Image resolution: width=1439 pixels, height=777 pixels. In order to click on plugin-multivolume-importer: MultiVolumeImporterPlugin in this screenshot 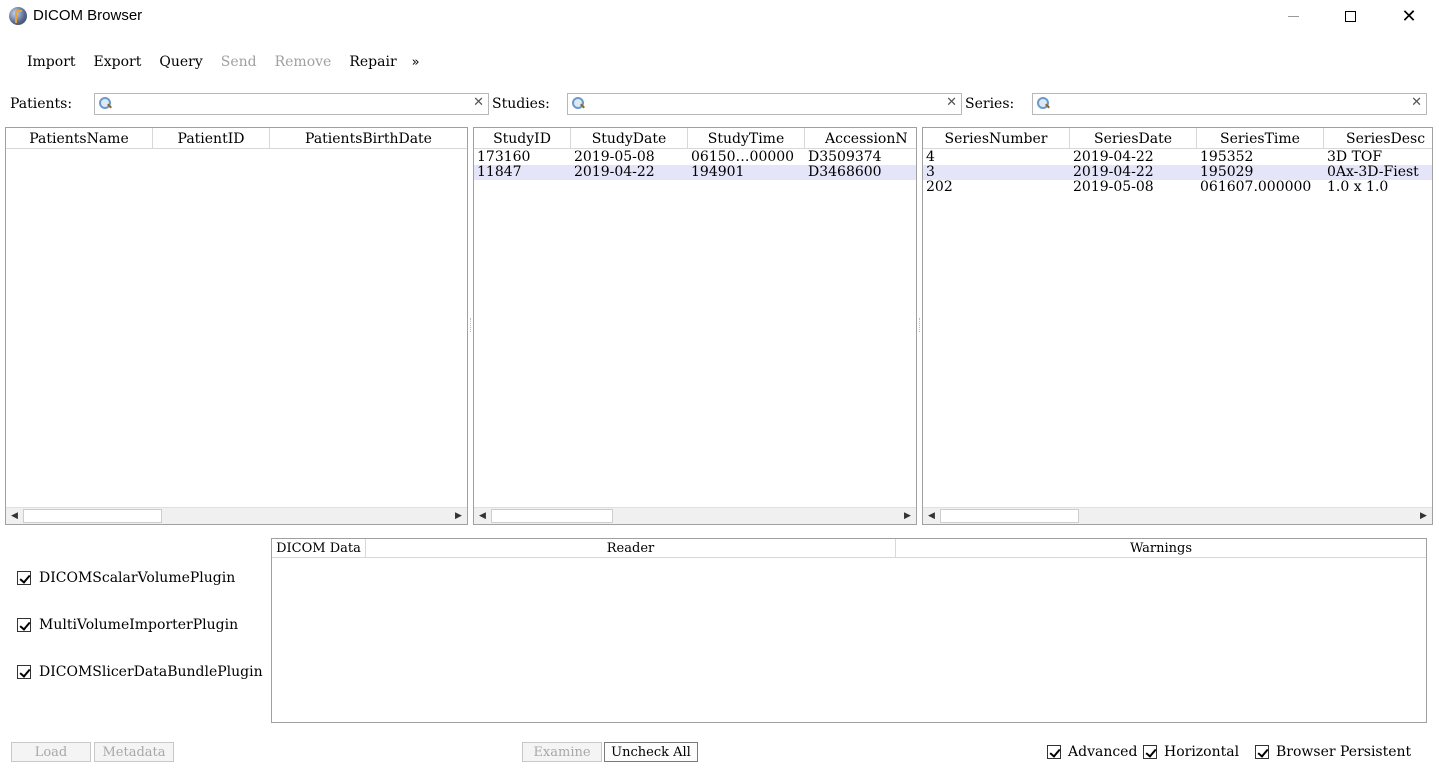, I will do `click(127, 625)`.